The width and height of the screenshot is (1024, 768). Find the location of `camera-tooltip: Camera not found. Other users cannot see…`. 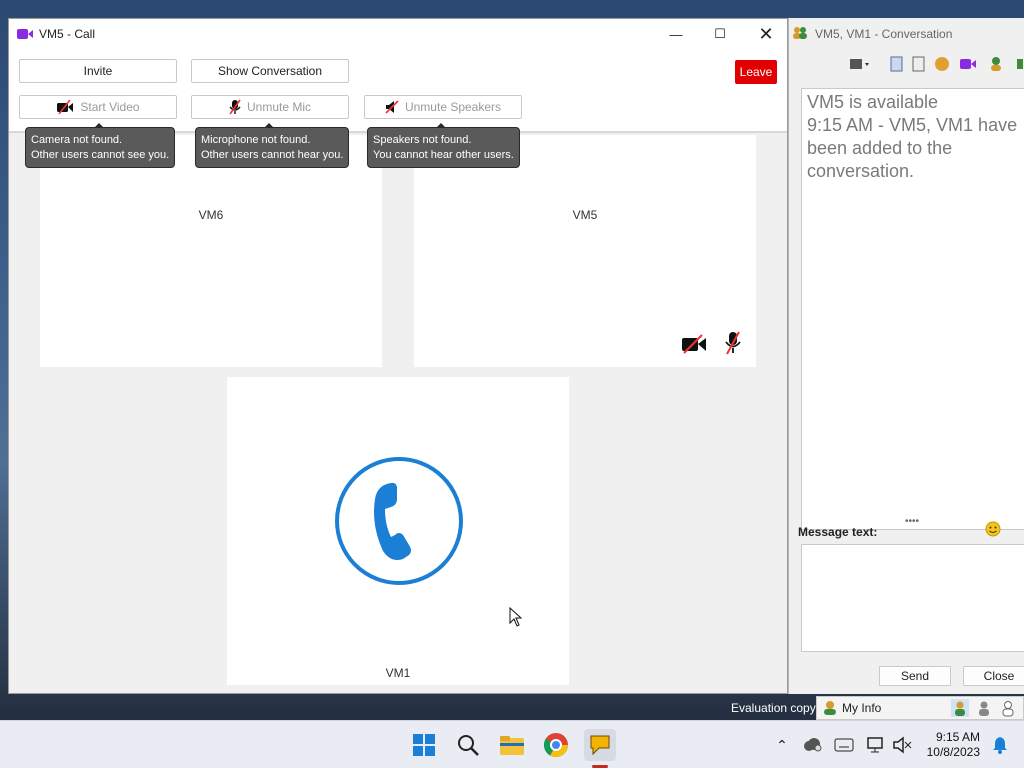

camera-tooltip: Camera not found. Other users cannot see… is located at coordinates (100, 145).